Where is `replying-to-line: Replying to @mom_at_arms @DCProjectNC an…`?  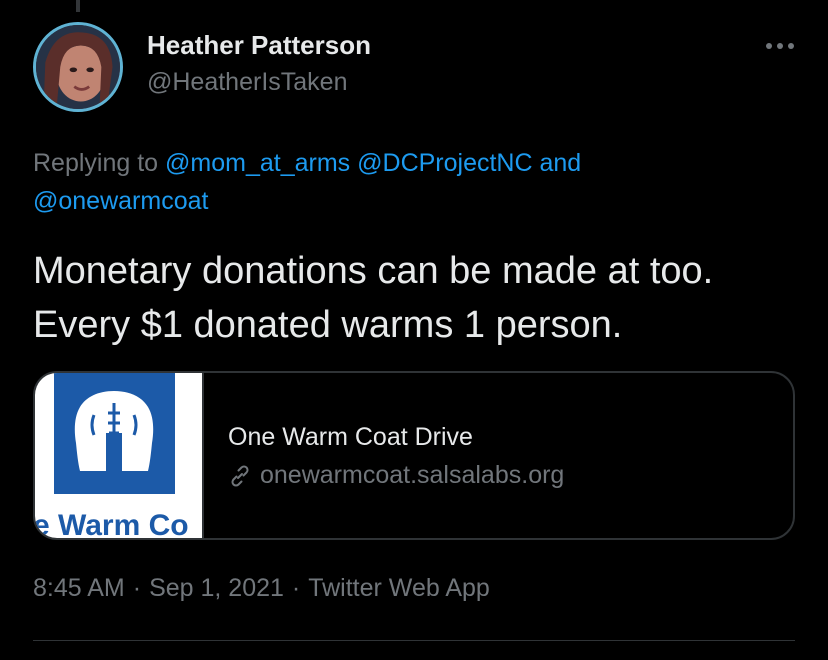
replying-to-line: Replying to @mom_at_arms @DCProjectNC an… is located at coordinates (413, 182).